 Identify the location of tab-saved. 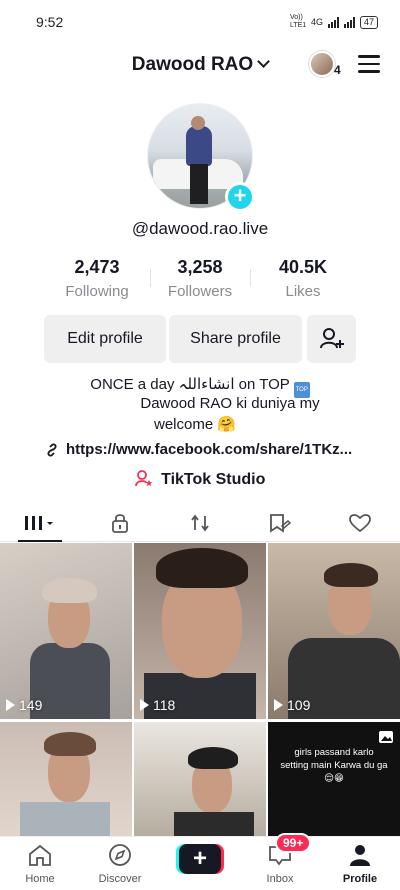
(280, 523).